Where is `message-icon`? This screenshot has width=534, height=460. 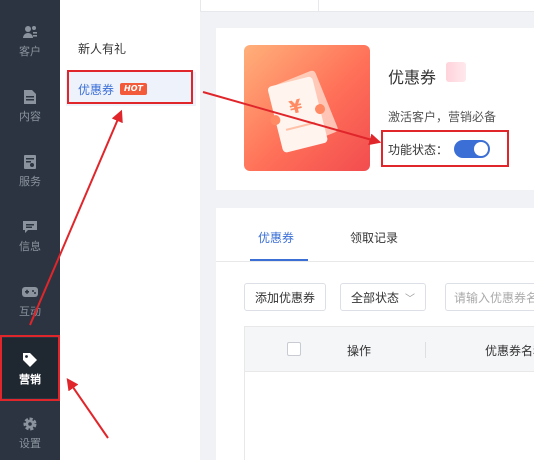
message-icon is located at coordinates (30, 227).